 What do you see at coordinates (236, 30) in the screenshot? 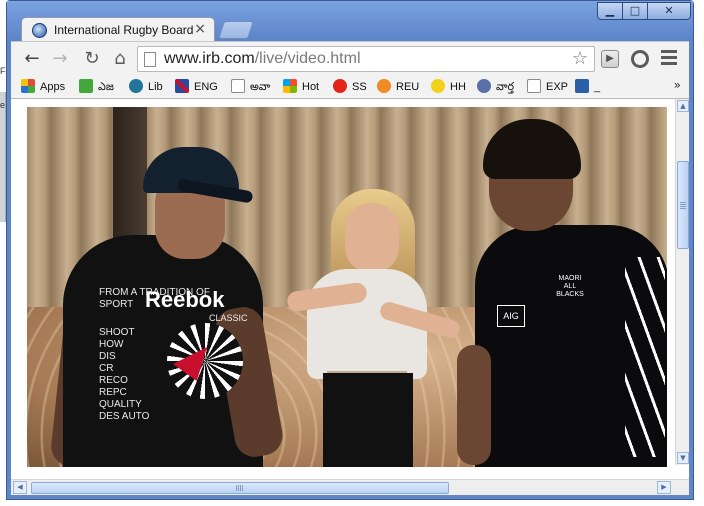
I see `new-tab-button` at bounding box center [236, 30].